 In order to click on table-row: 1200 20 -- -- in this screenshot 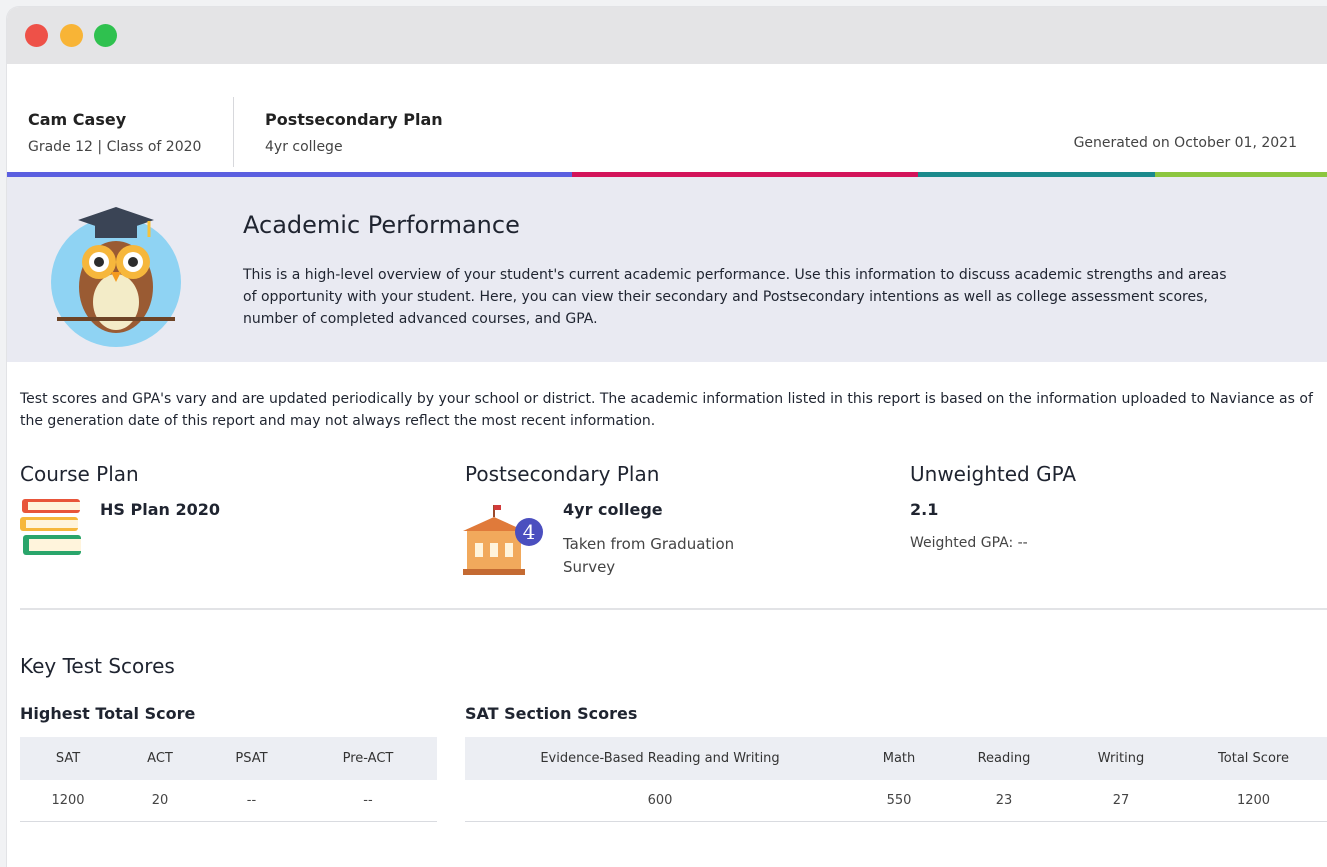, I will do `click(228, 801)`.